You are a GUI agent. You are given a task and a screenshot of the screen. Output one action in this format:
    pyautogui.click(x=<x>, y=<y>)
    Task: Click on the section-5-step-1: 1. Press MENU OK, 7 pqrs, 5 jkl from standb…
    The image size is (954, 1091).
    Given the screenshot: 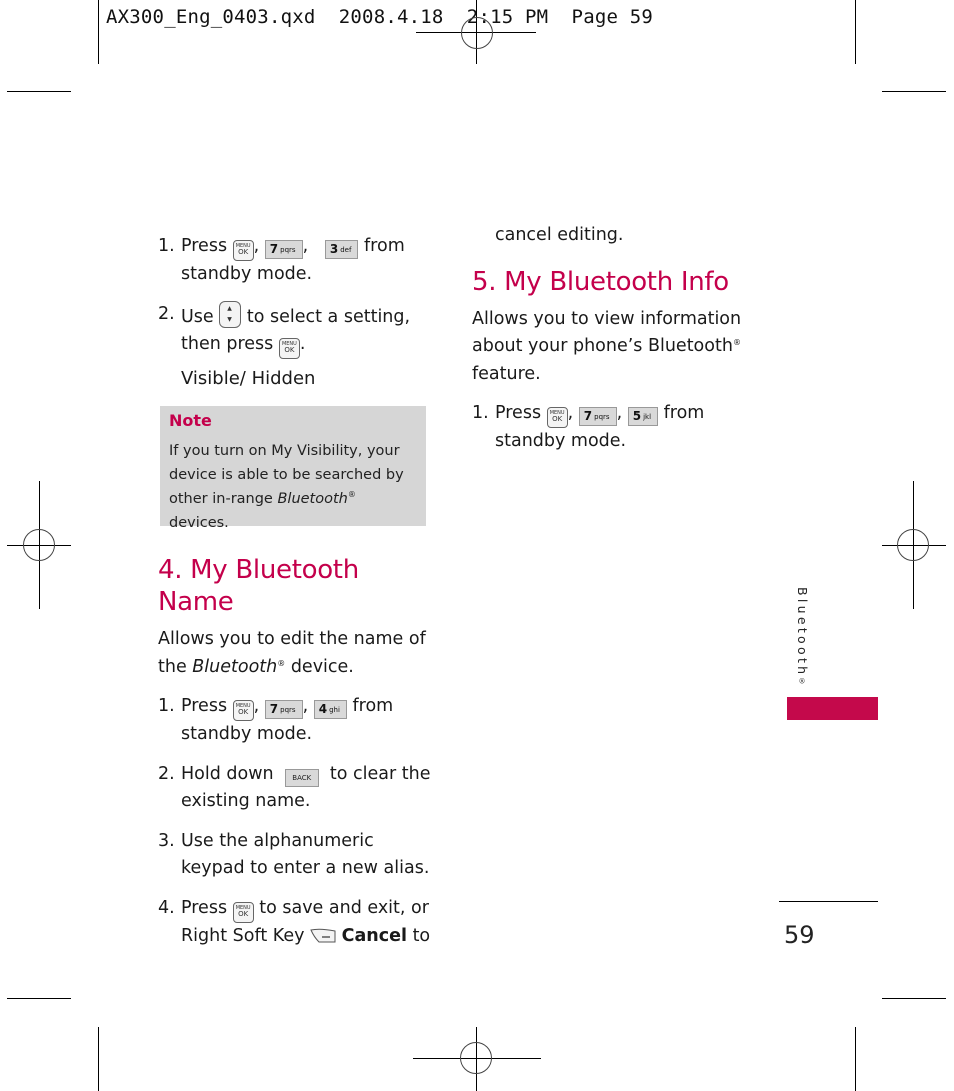 What is the action you would take?
    pyautogui.click(x=588, y=427)
    